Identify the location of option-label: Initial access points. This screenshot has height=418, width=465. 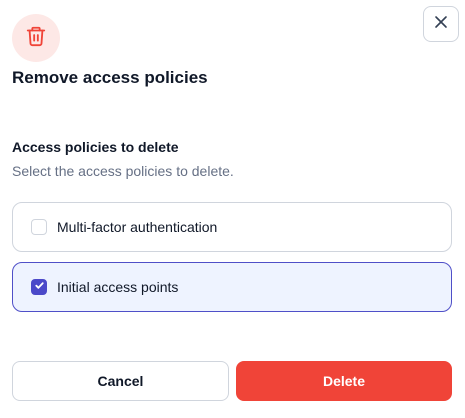
(118, 287).